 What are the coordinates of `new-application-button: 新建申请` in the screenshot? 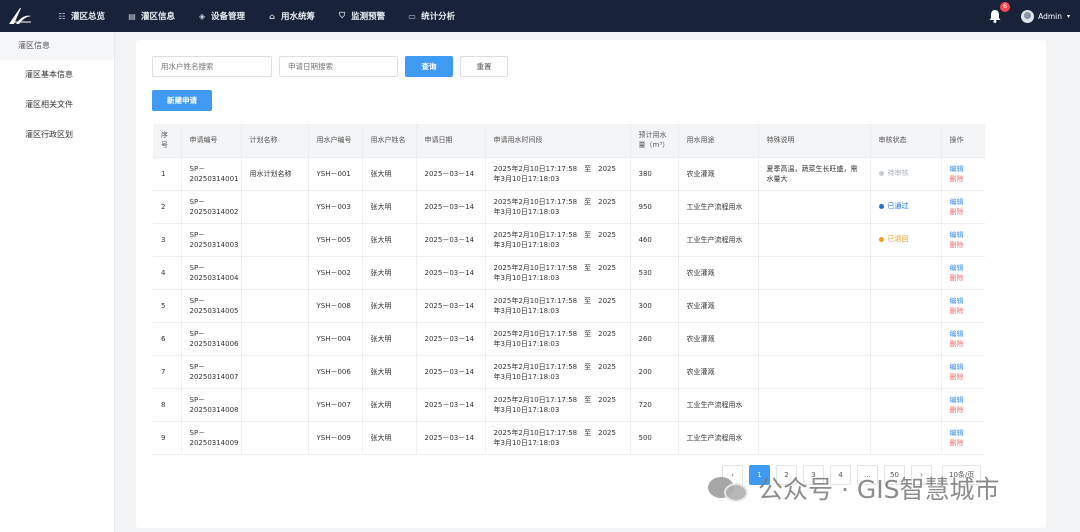 It's located at (182, 100).